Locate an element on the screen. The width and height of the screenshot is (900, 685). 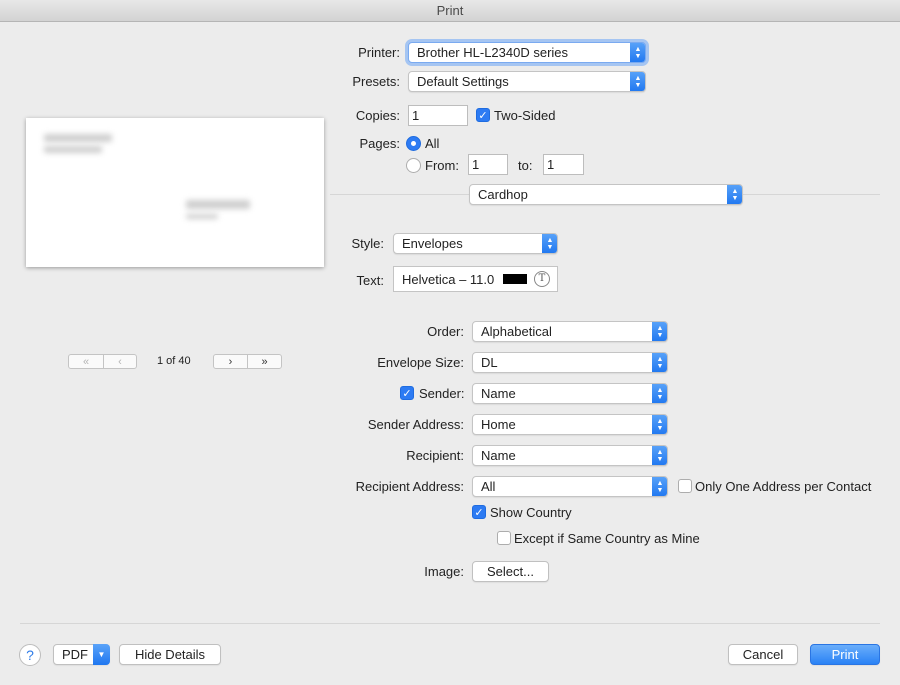
first-page-button: « is located at coordinates (86, 361).